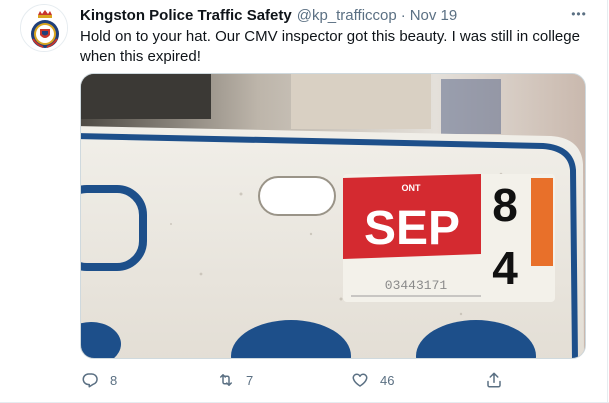  What do you see at coordinates (186, 16) in the screenshot?
I see `display-name: Kingston Police Traffic Safety` at bounding box center [186, 16].